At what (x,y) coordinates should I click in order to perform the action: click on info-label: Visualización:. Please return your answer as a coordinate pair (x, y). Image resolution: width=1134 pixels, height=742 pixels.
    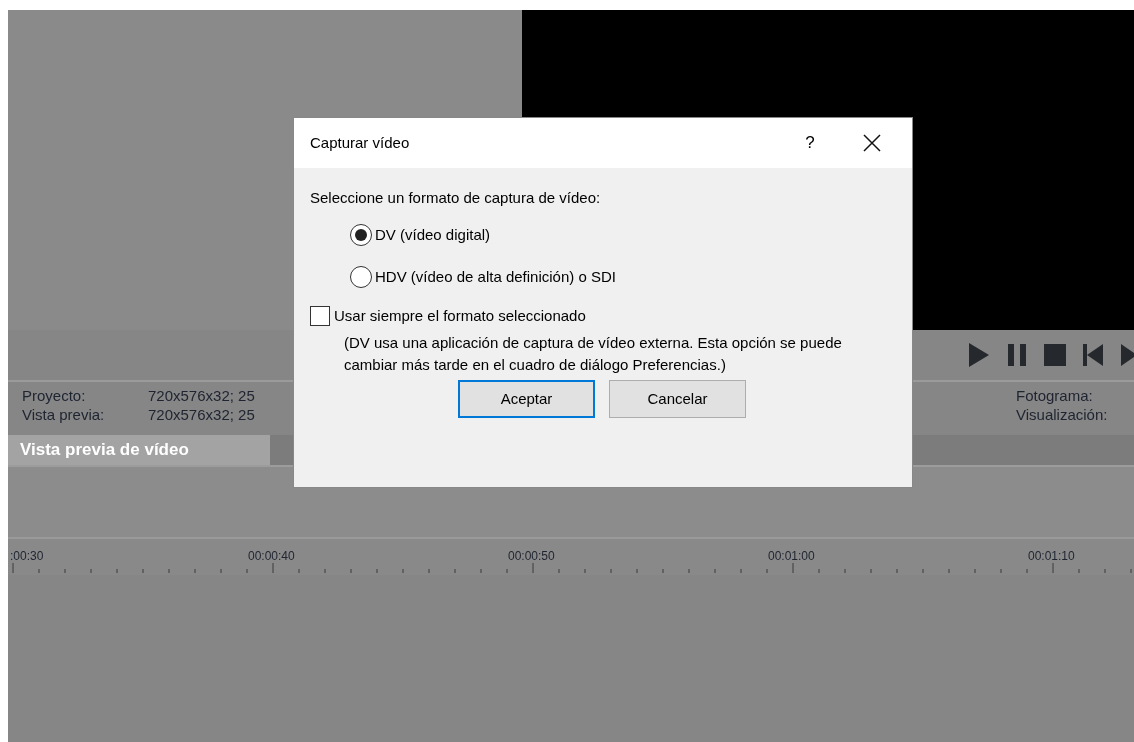
    Looking at the image, I should click on (1062, 414).